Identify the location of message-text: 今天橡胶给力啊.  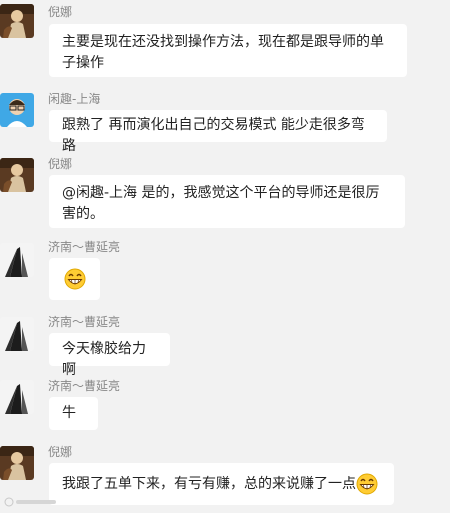
(104, 359).